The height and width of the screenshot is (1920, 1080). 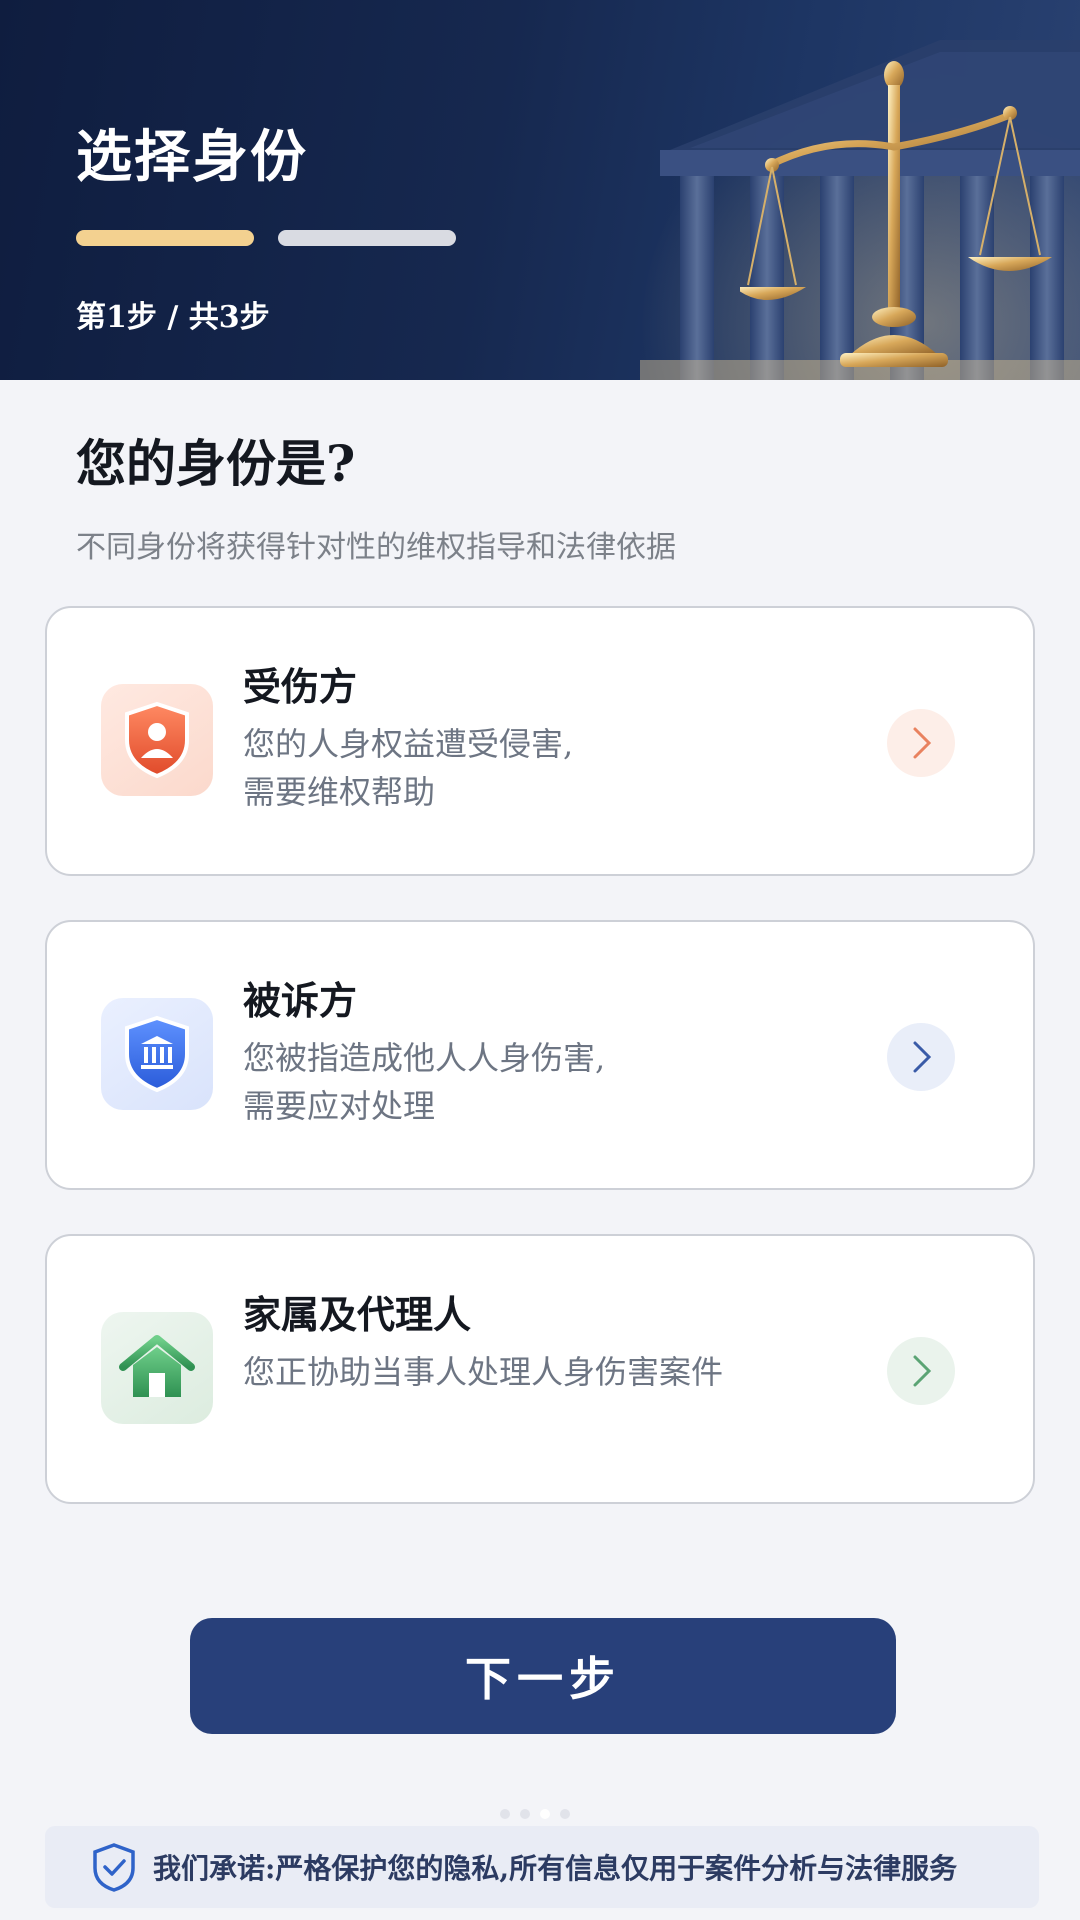 What do you see at coordinates (408, 768) in the screenshot?
I see `option-description: 您的人身权益遭受侵害, 需要维权帮助` at bounding box center [408, 768].